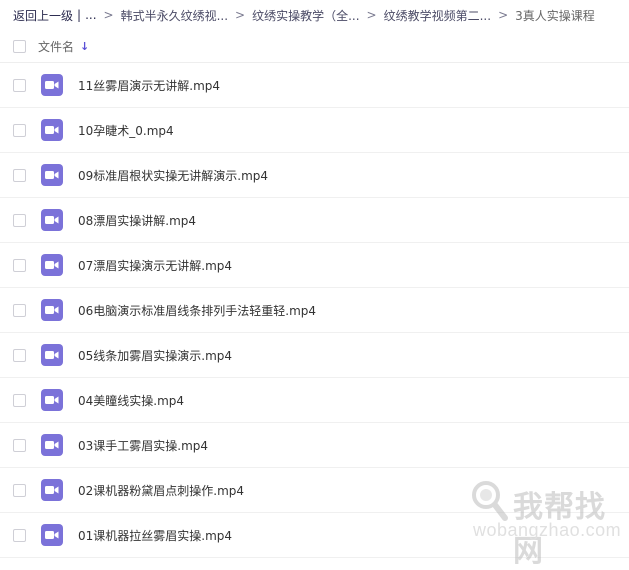 Image resolution: width=629 pixels, height=570 pixels. Describe the element at coordinates (131, 400) in the screenshot. I see `file-name: 04美瞳线实操.mp4` at that location.